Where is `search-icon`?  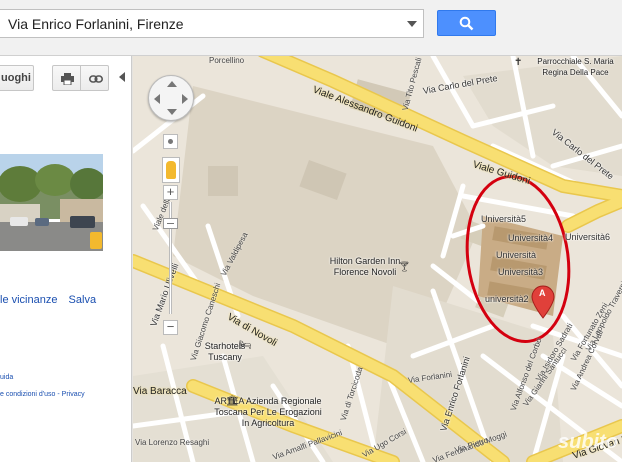
search-icon is located at coordinates (466, 23).